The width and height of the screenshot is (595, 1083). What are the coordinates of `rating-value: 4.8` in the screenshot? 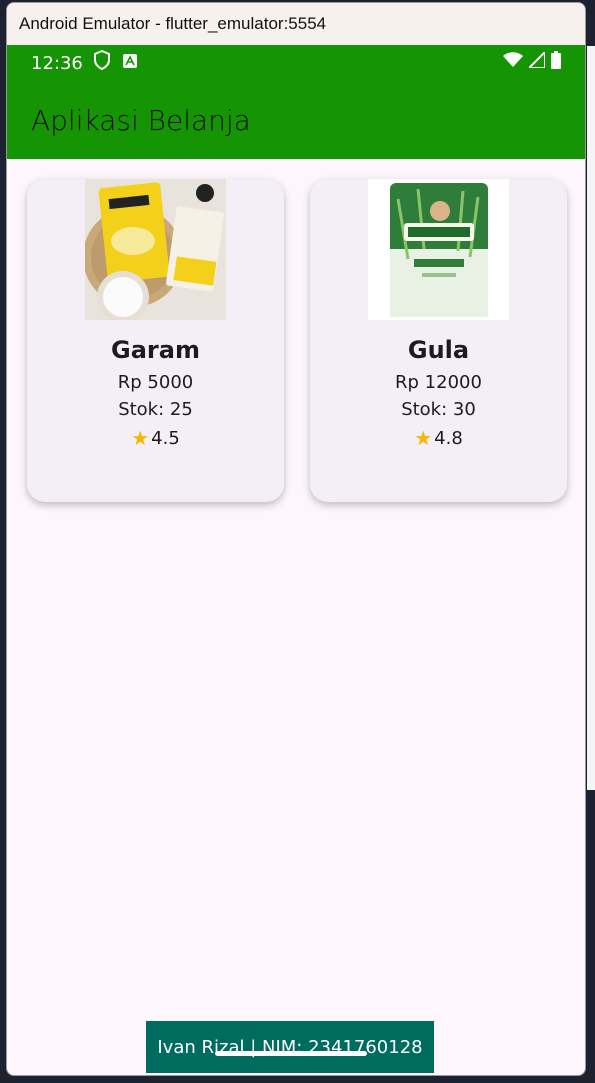 It's located at (448, 438).